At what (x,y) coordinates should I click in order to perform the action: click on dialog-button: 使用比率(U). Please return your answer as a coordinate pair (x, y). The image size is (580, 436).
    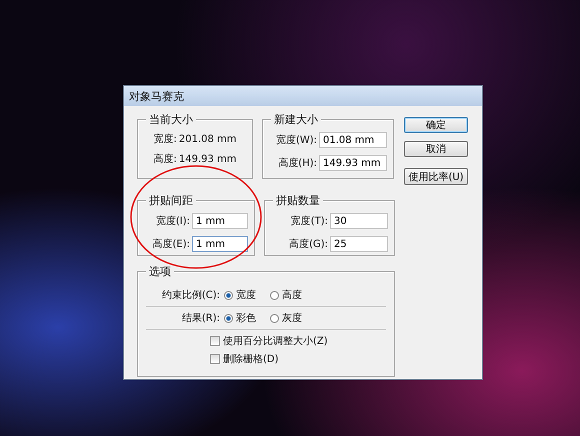
    Looking at the image, I should click on (436, 176).